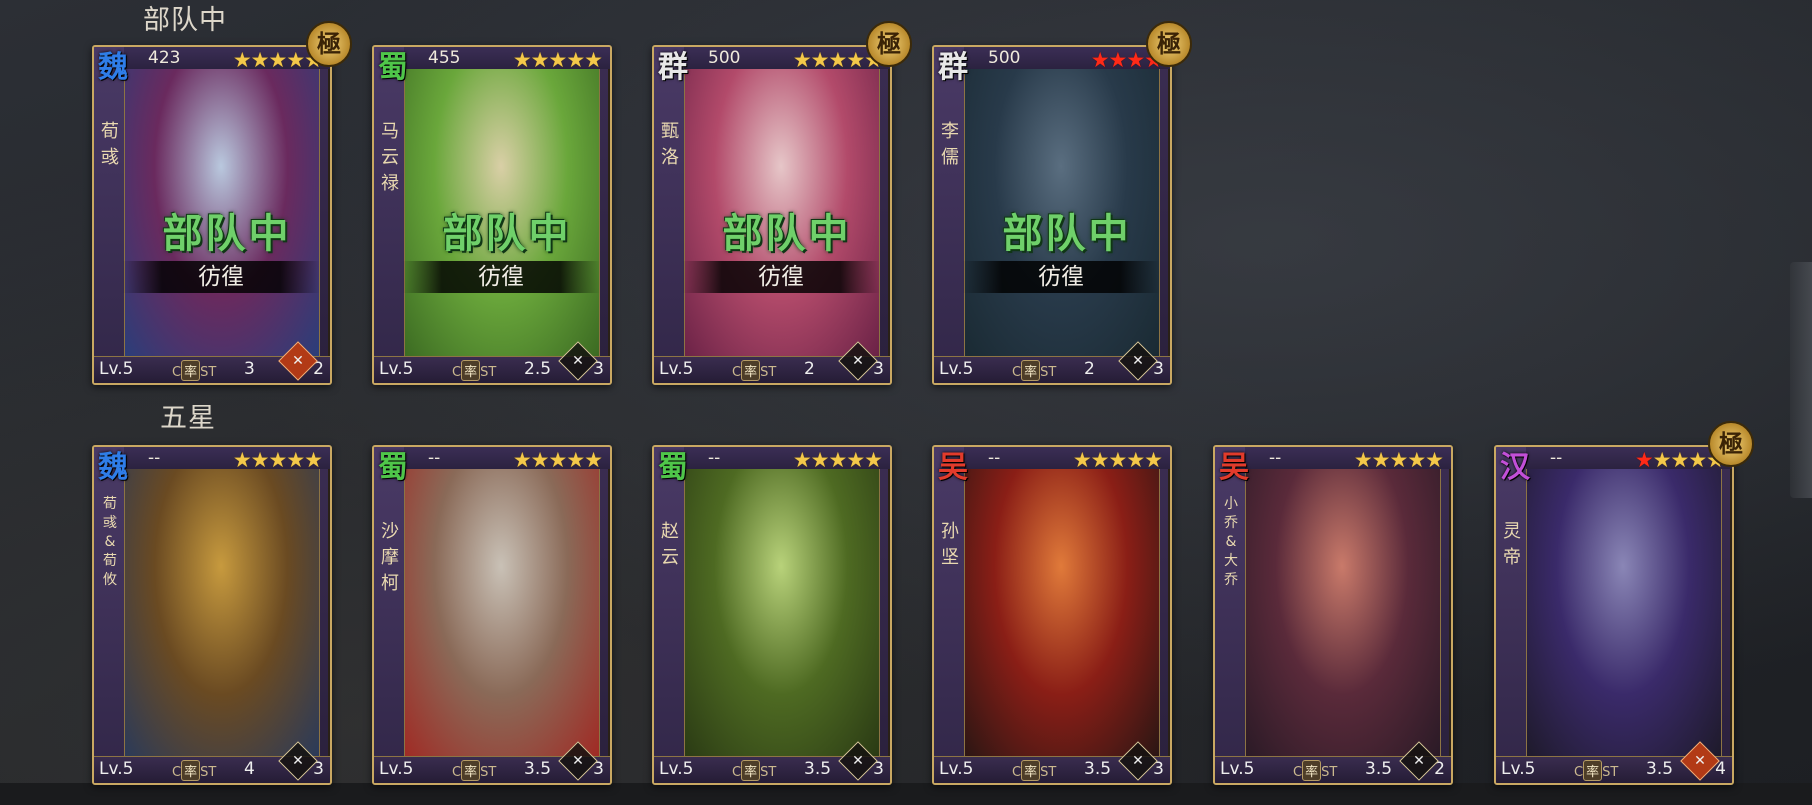 The width and height of the screenshot is (1812, 805). Describe the element at coordinates (1089, 369) in the screenshot. I see `c-value: 2` at that location.